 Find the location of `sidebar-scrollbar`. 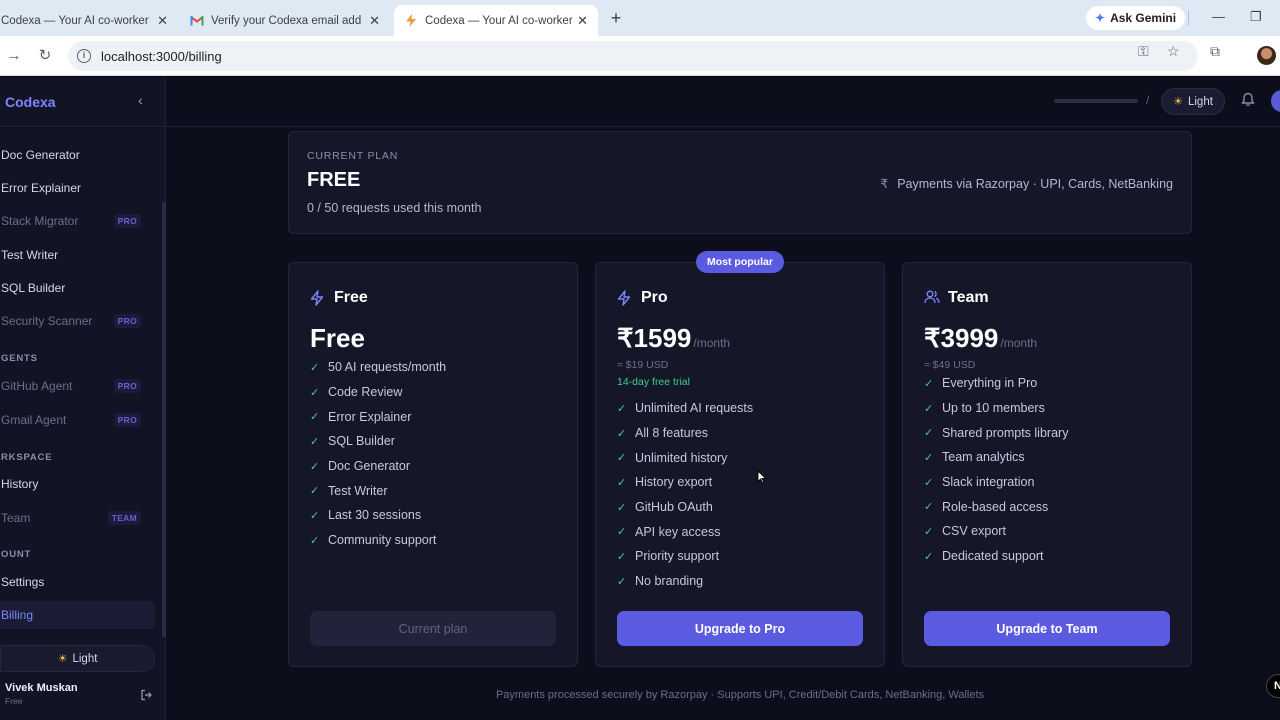

sidebar-scrollbar is located at coordinates (164, 419).